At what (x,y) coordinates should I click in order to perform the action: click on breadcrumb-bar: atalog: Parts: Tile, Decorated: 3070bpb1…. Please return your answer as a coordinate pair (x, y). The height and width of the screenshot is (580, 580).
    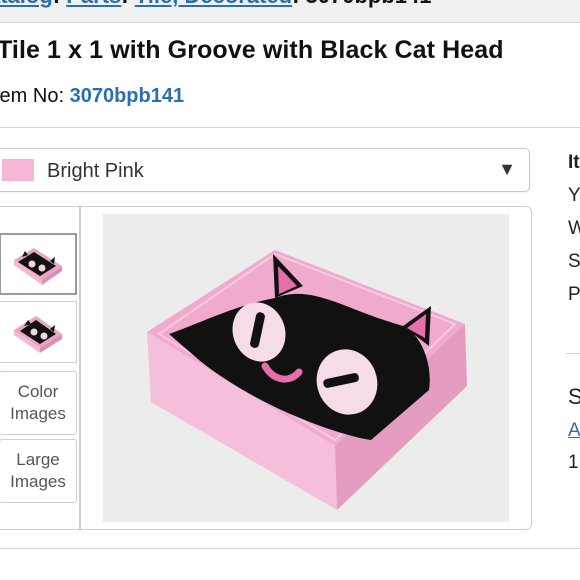
    Looking at the image, I should click on (290, 11).